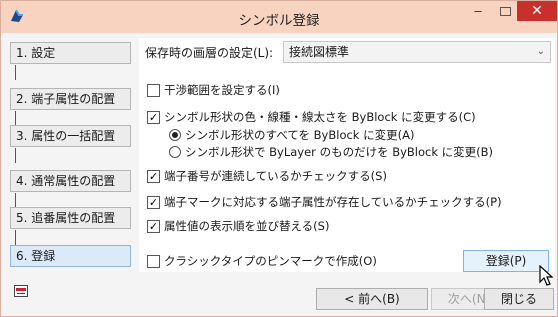 The image size is (558, 317). I want to click on back-button: < 前へ(B), so click(372, 299).